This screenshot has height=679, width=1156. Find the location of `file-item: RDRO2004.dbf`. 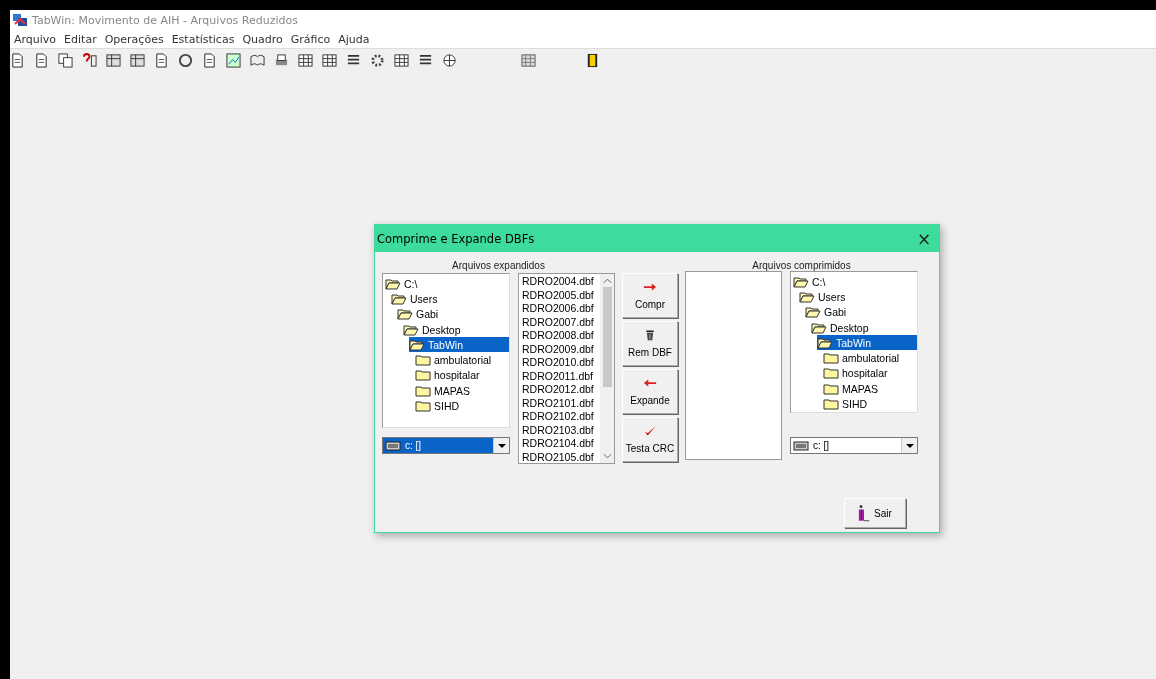

file-item: RDRO2004.dbf is located at coordinates (561, 282).